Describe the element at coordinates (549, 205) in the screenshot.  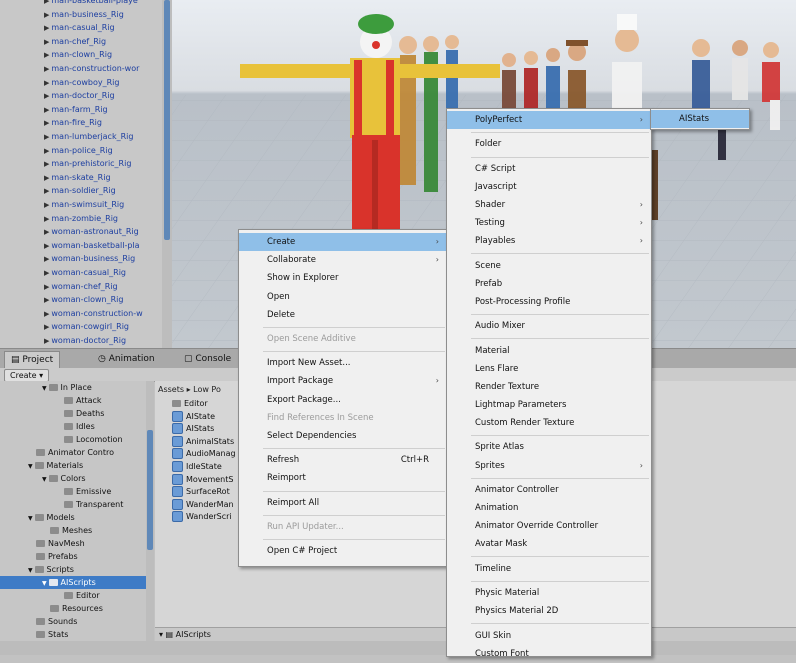
I see `menu-item-shader: Shader ›` at that location.